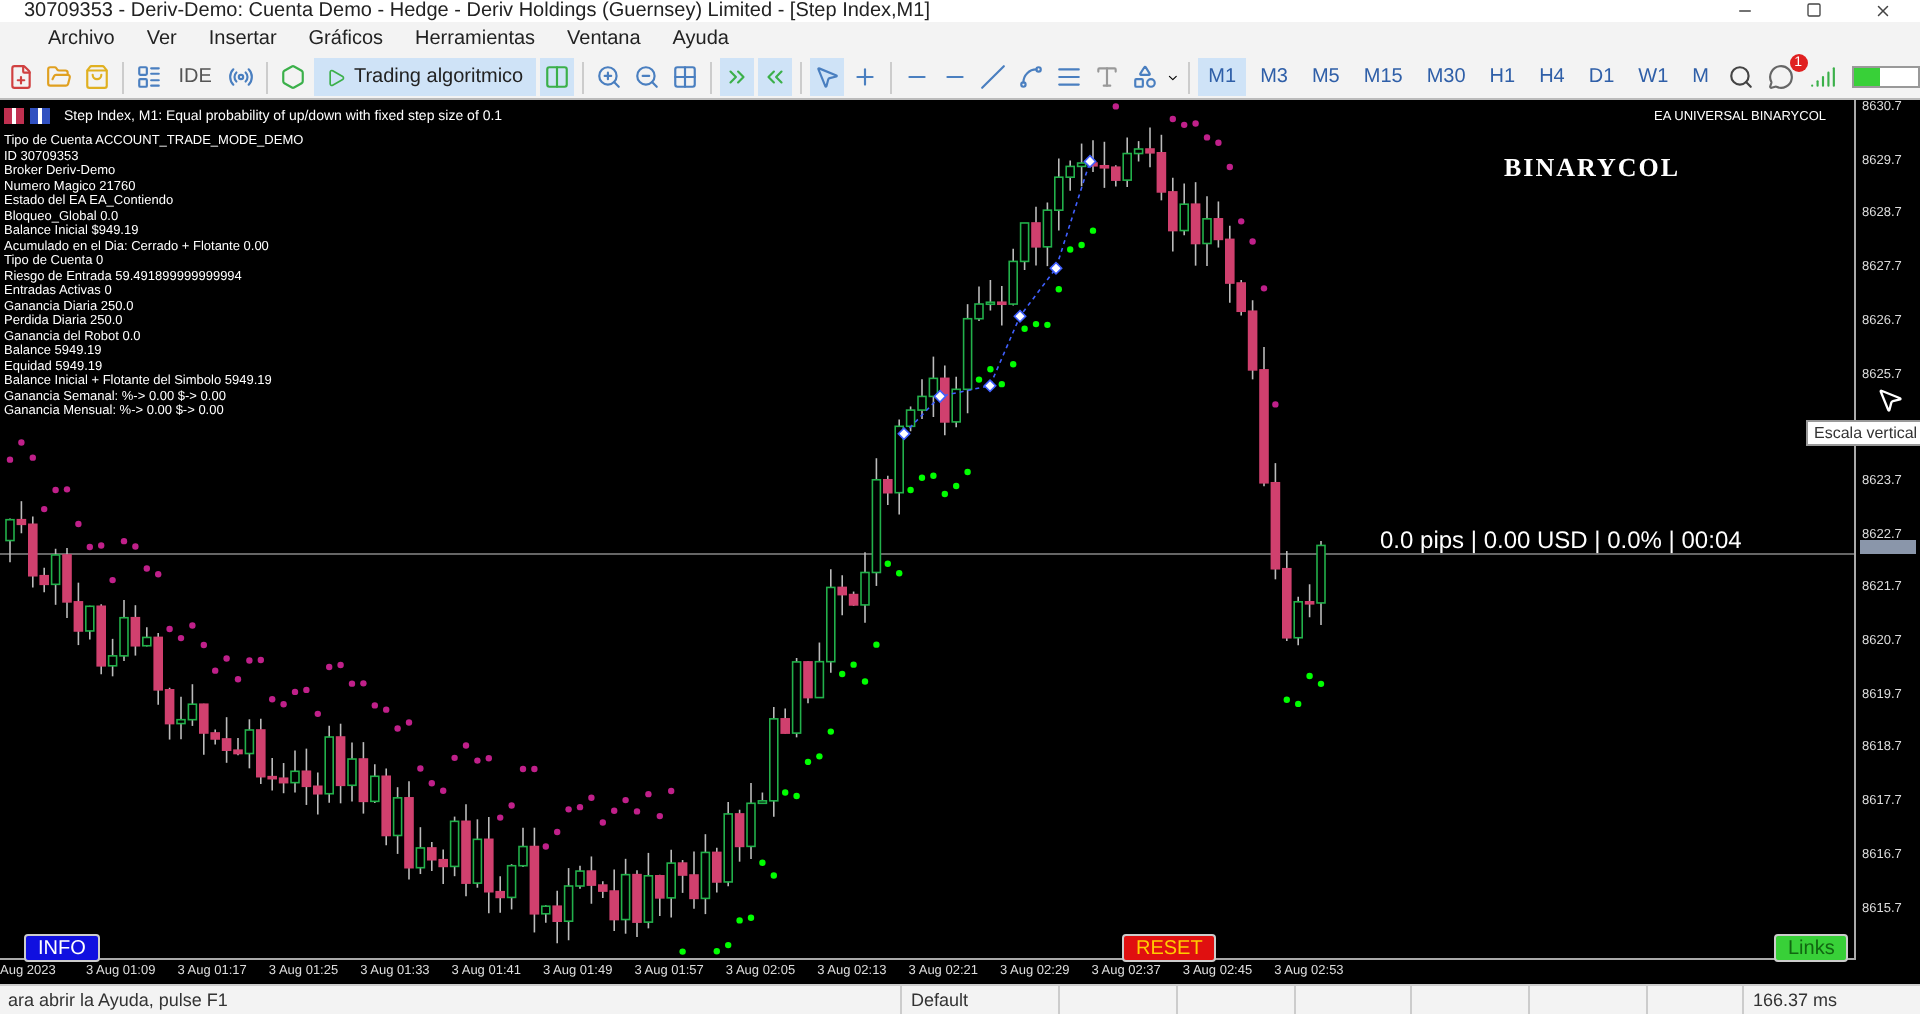 This screenshot has width=1920, height=1014. What do you see at coordinates (700, 39) in the screenshot?
I see `menu-item: Ayuda` at bounding box center [700, 39].